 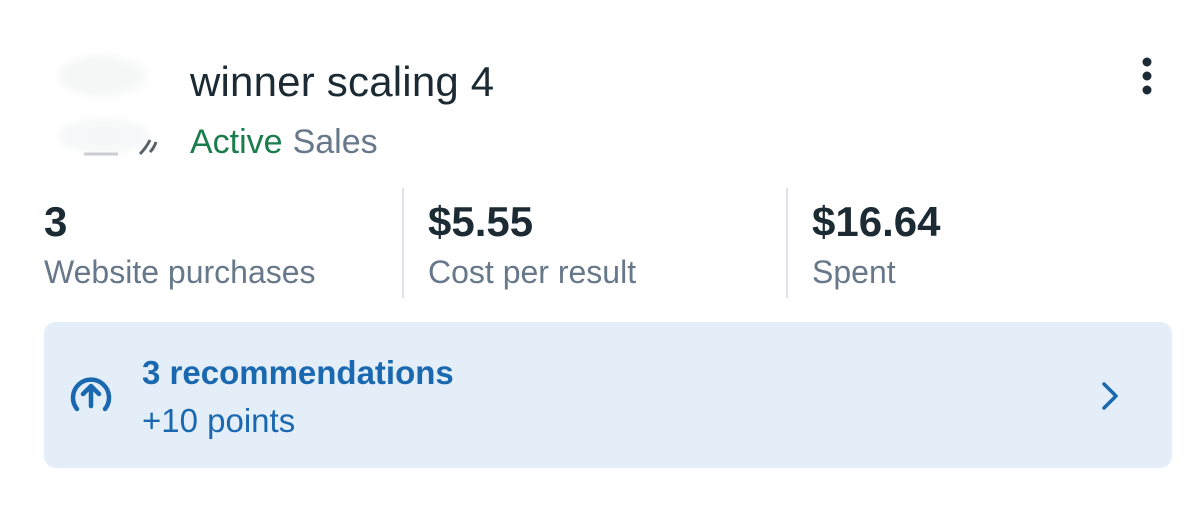 I want to click on objective-label: Sales, so click(x=335, y=142).